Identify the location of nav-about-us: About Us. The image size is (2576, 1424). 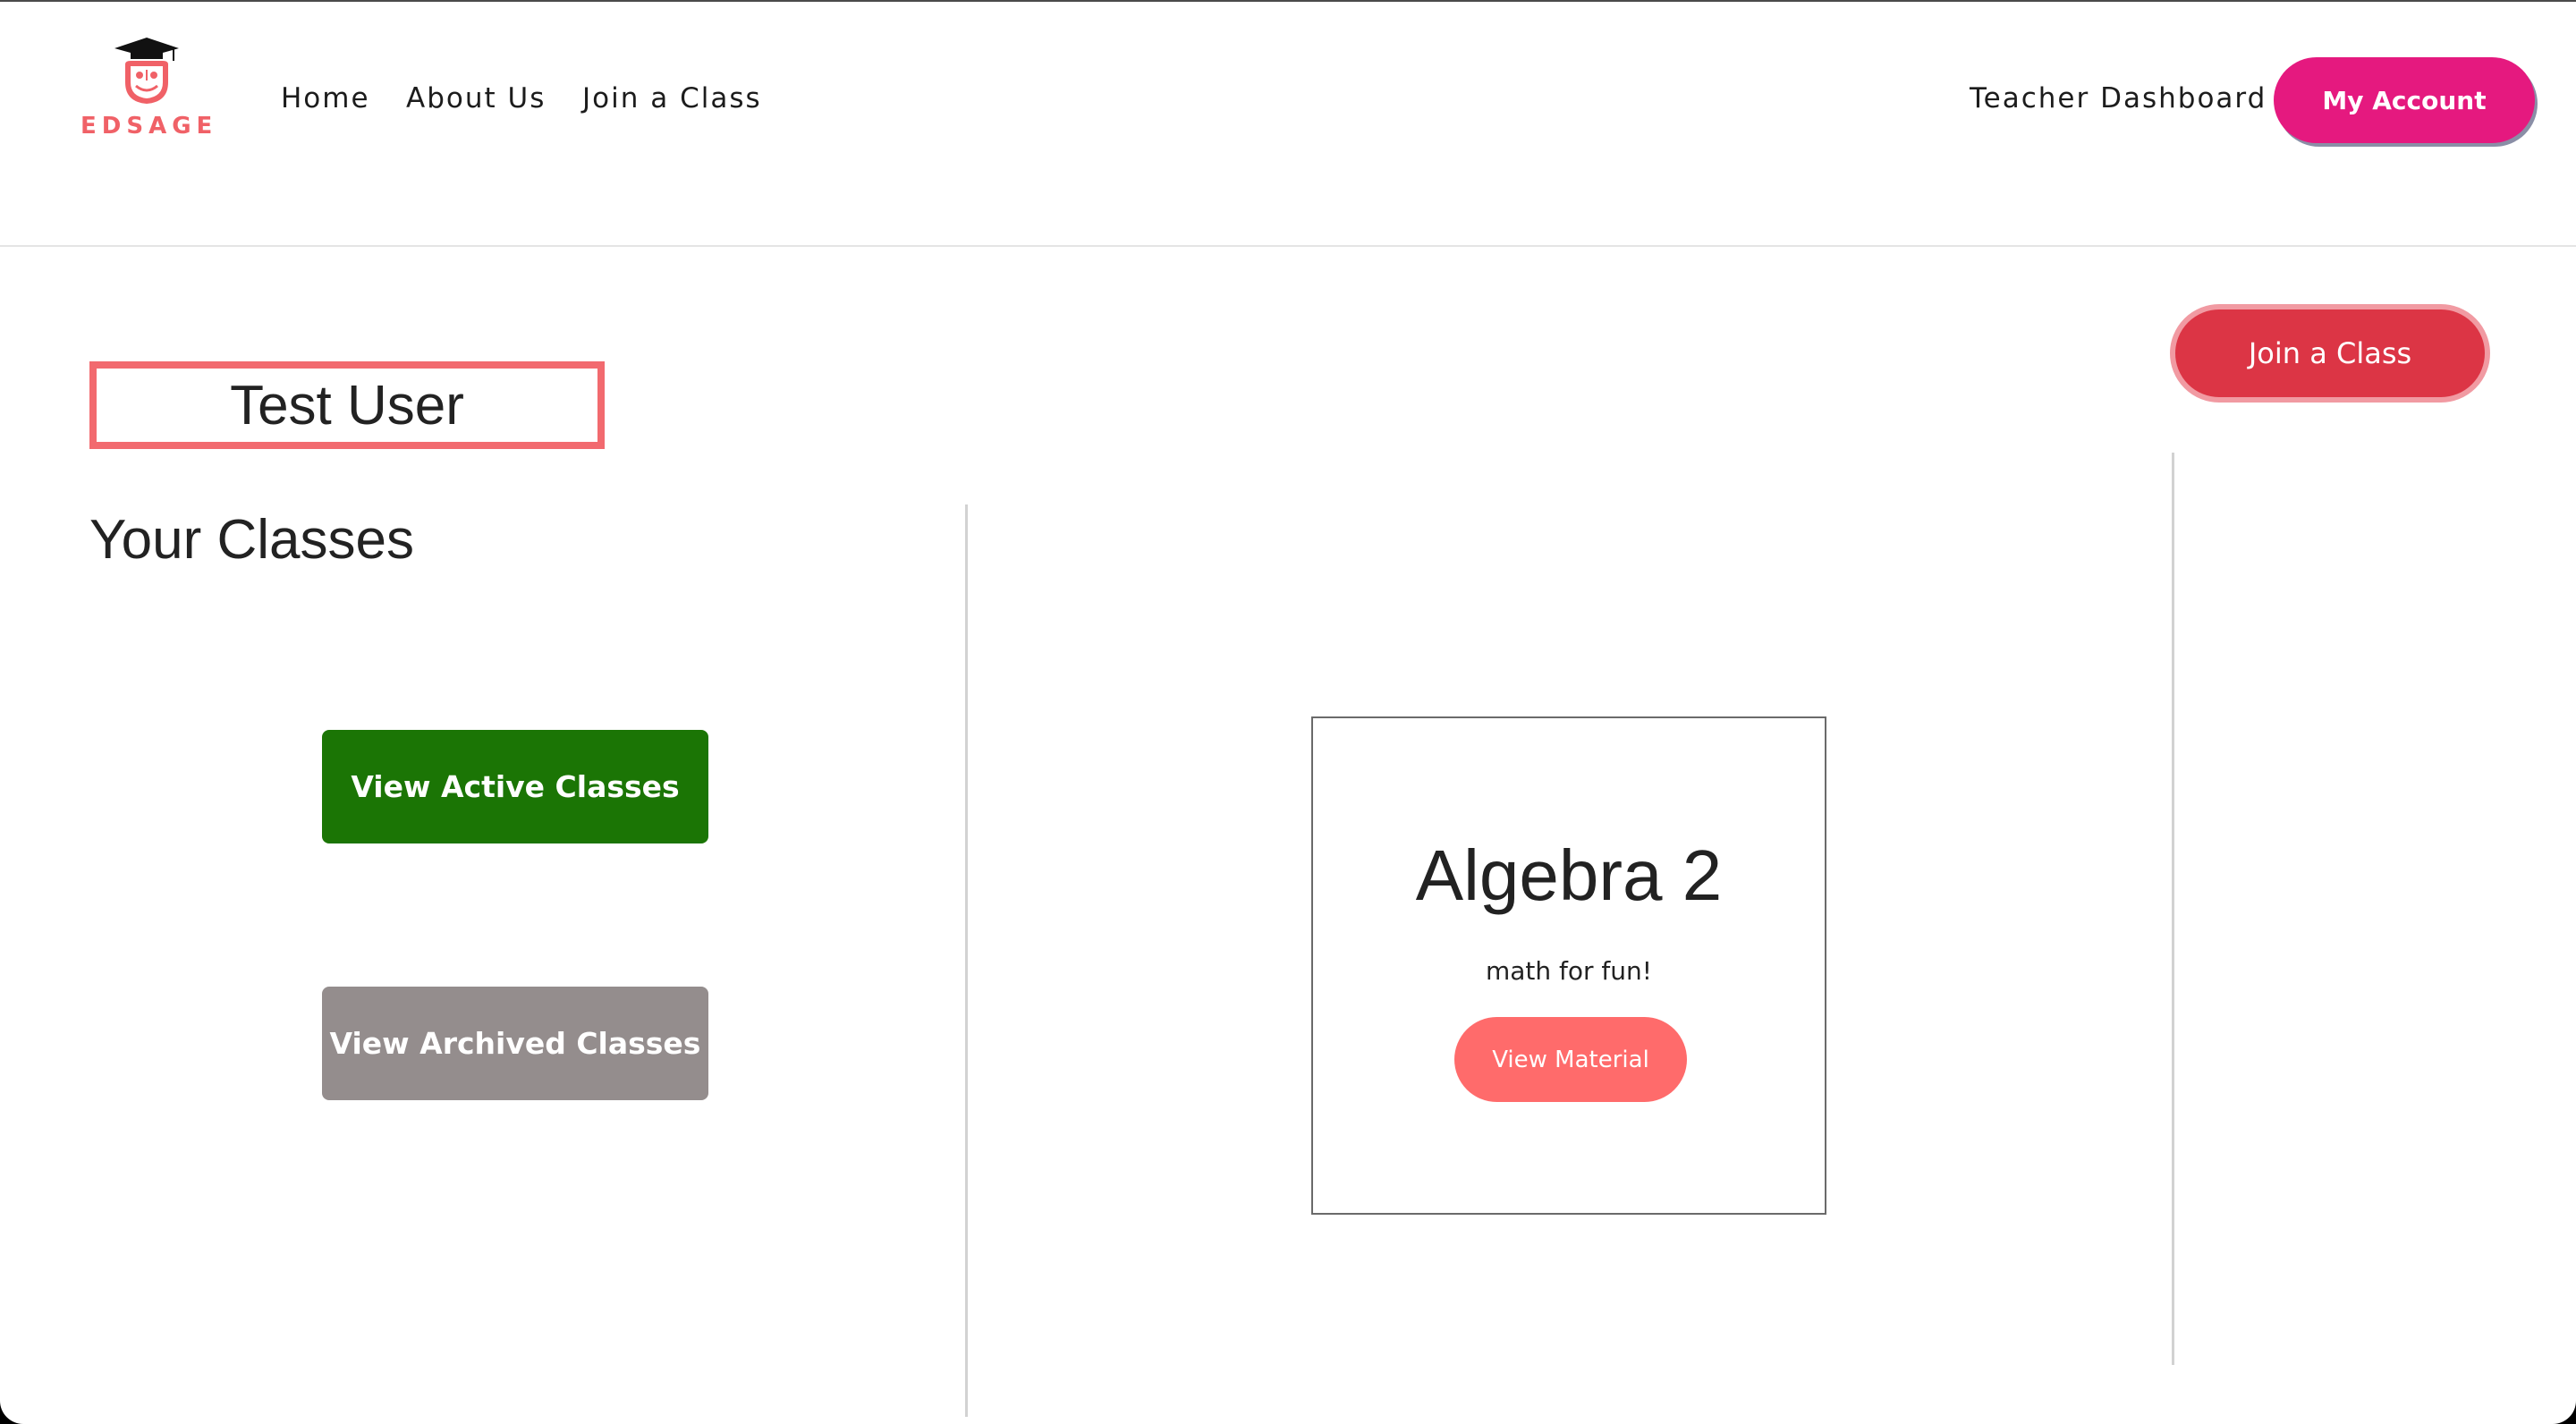
(476, 98).